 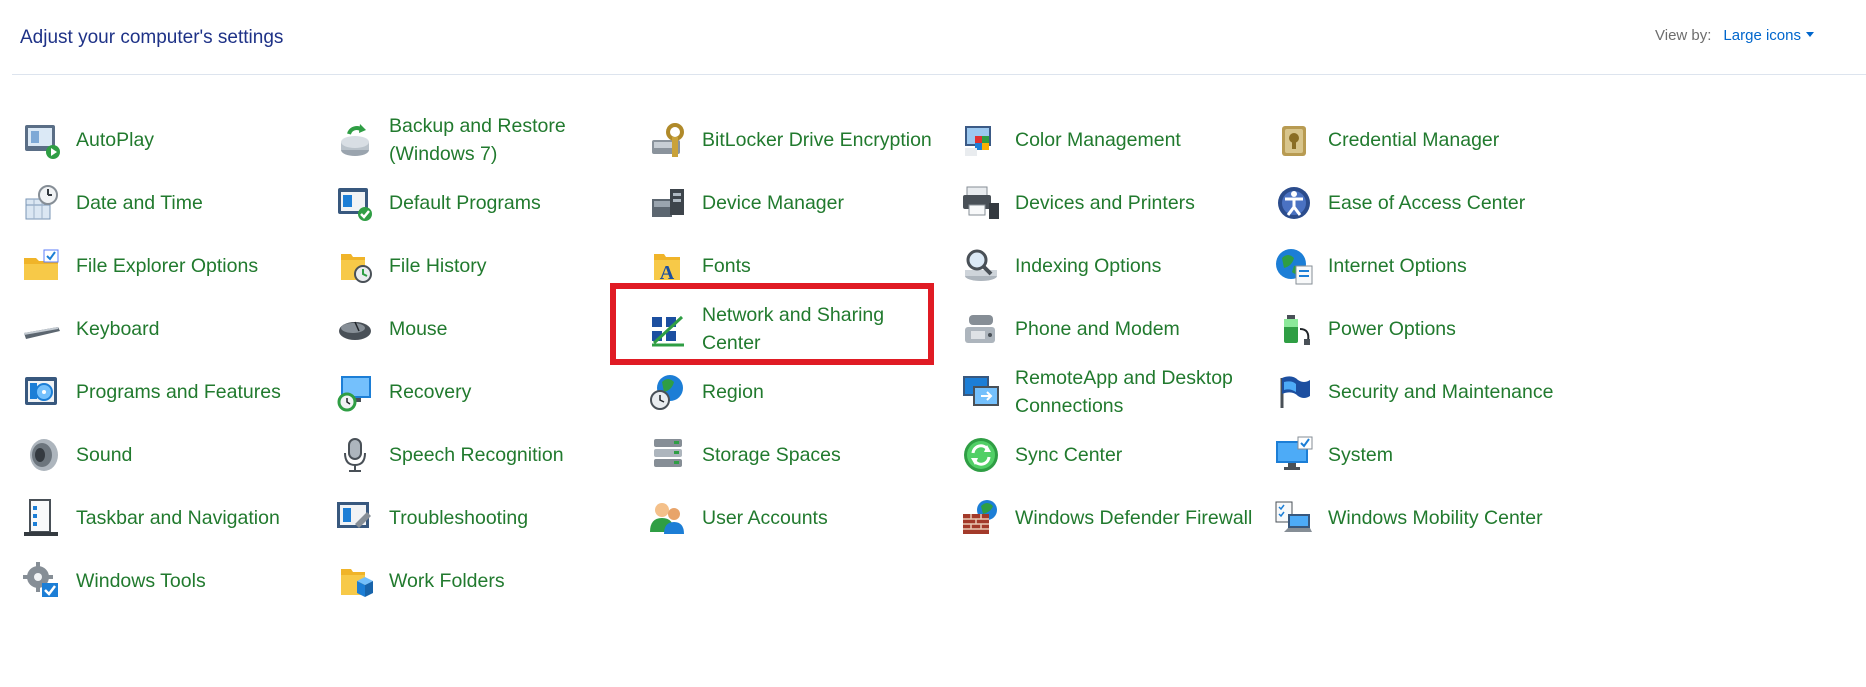 I want to click on control-panel-item-label: Color Management, so click(x=1135, y=140).